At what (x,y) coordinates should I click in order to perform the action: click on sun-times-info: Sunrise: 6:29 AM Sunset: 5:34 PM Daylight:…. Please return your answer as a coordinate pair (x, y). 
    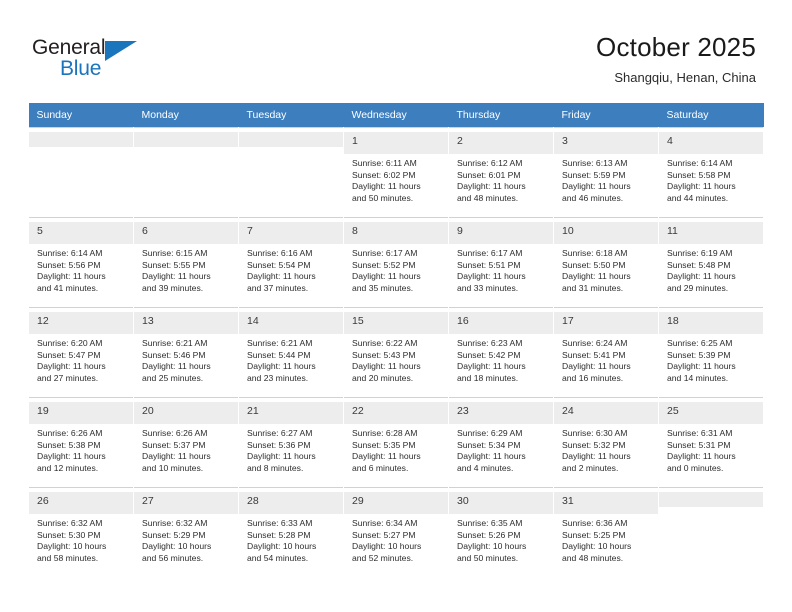
    Looking at the image, I should click on (501, 449).